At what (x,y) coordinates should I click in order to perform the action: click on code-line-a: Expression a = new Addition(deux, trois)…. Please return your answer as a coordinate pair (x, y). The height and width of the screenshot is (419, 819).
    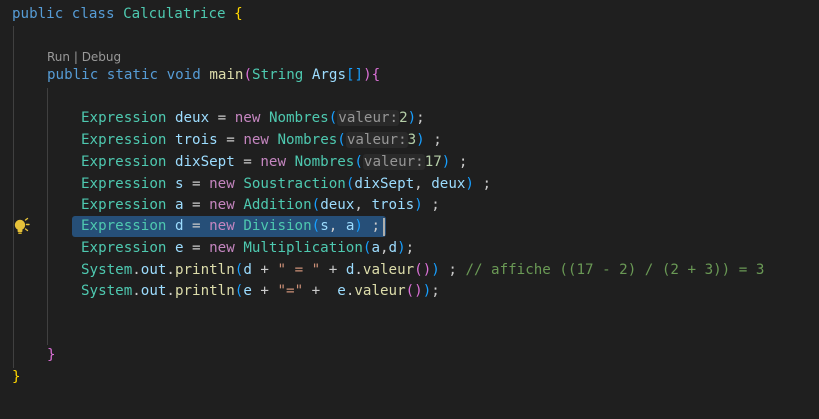
    Looking at the image, I should click on (260, 205).